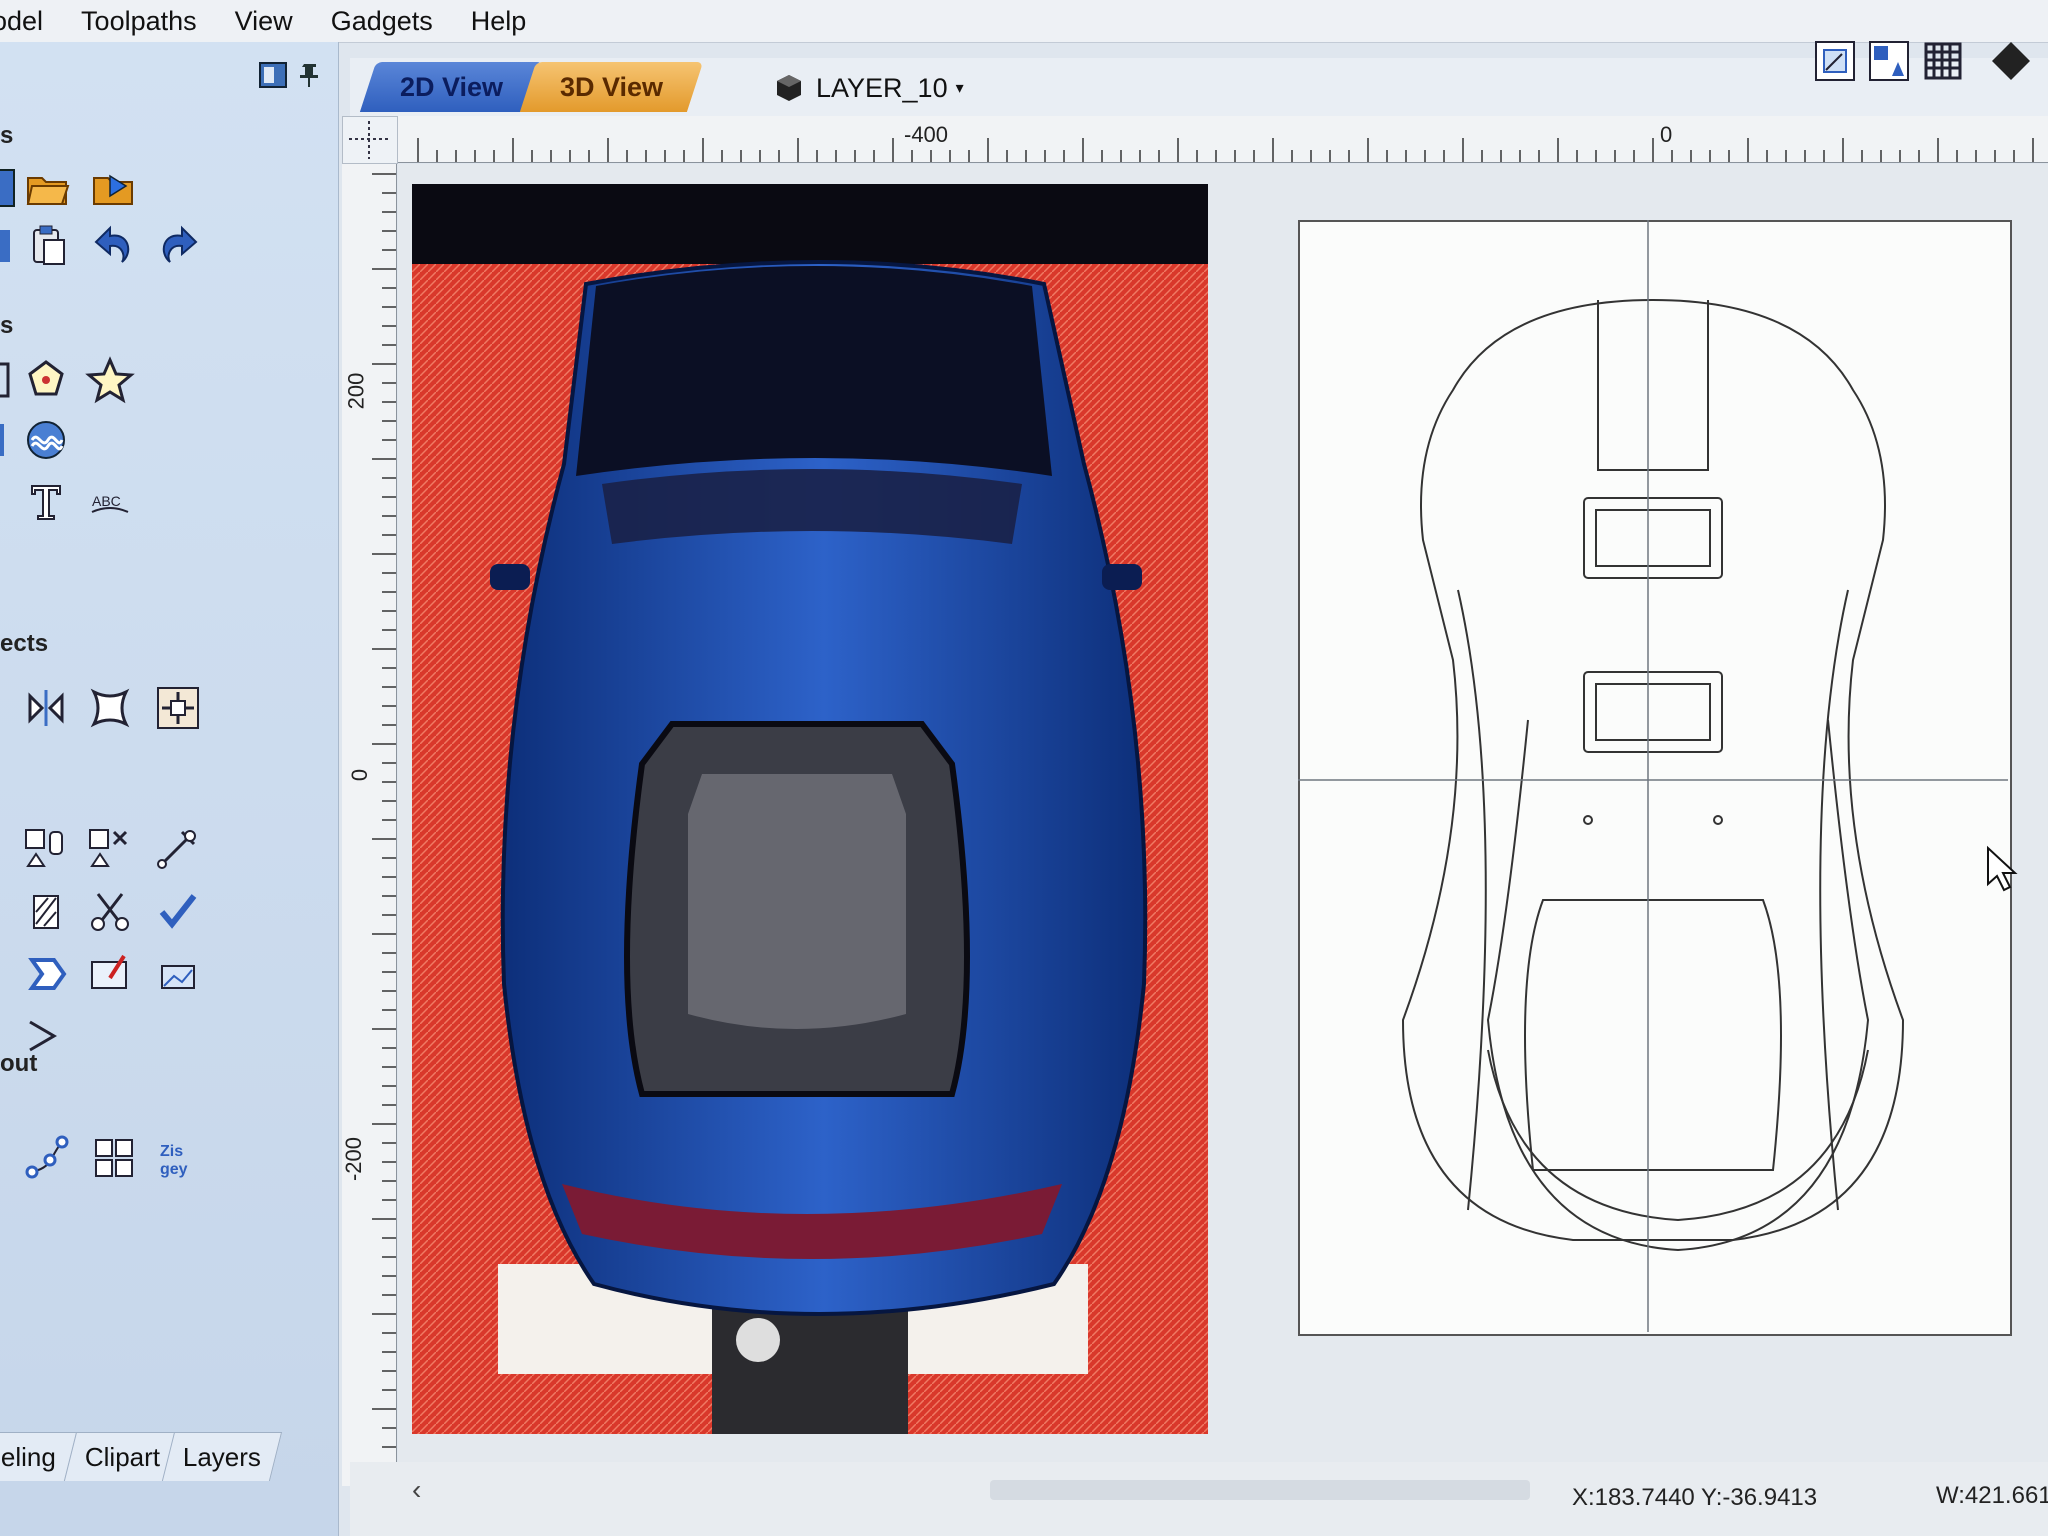  Describe the element at coordinates (106, 501) in the screenshot. I see `svg-text: ABC` at that location.